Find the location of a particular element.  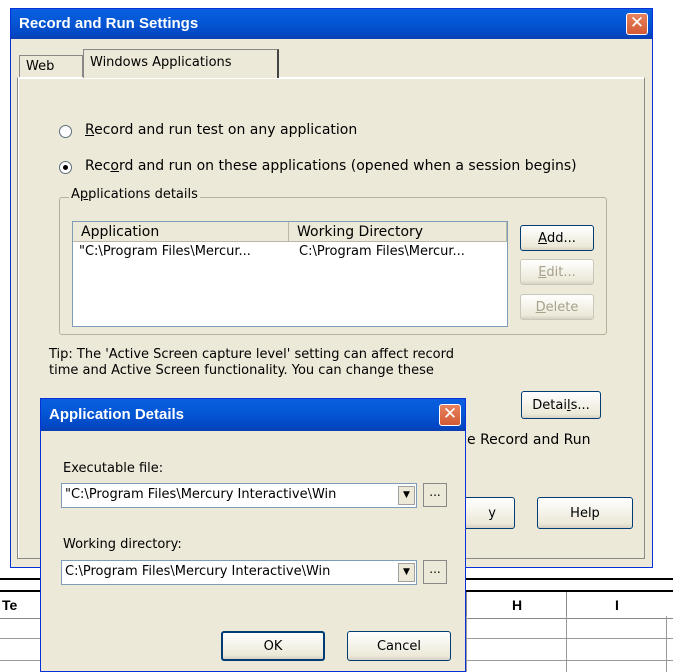

label-text: Rec is located at coordinates (98, 166).